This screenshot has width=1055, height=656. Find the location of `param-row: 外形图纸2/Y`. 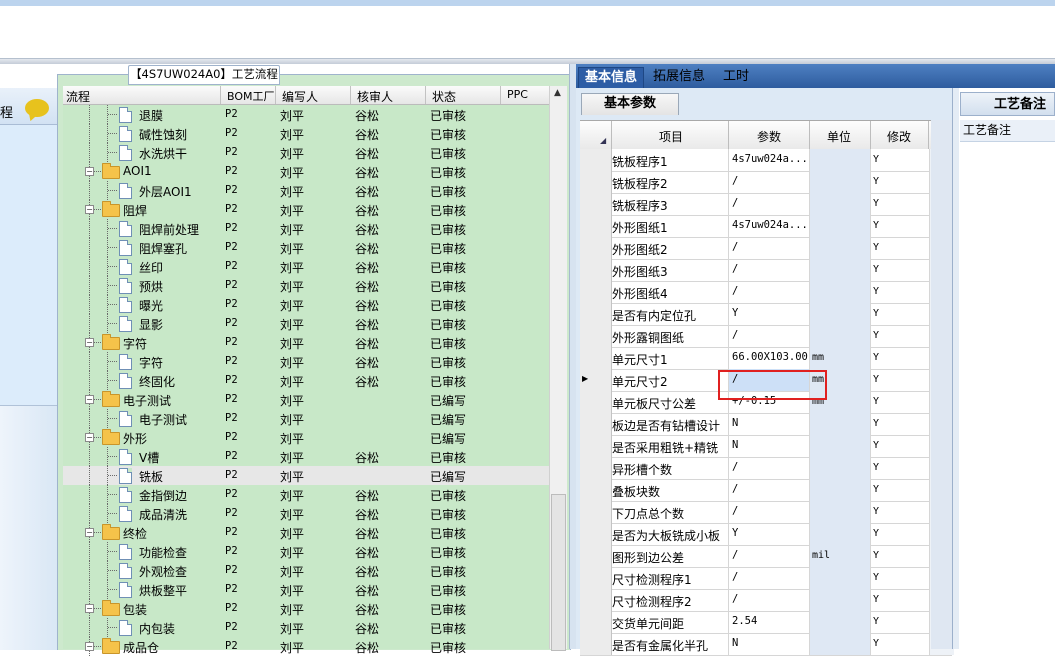

param-row: 外形图纸2/Y is located at coordinates (767, 248).